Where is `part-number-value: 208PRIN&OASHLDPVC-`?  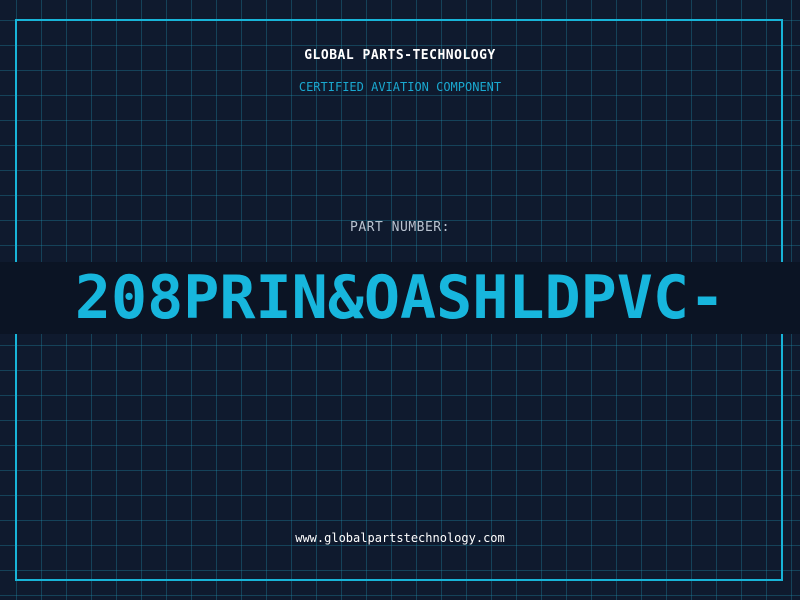 part-number-value: 208PRIN&OASHLDPVC- is located at coordinates (400, 298).